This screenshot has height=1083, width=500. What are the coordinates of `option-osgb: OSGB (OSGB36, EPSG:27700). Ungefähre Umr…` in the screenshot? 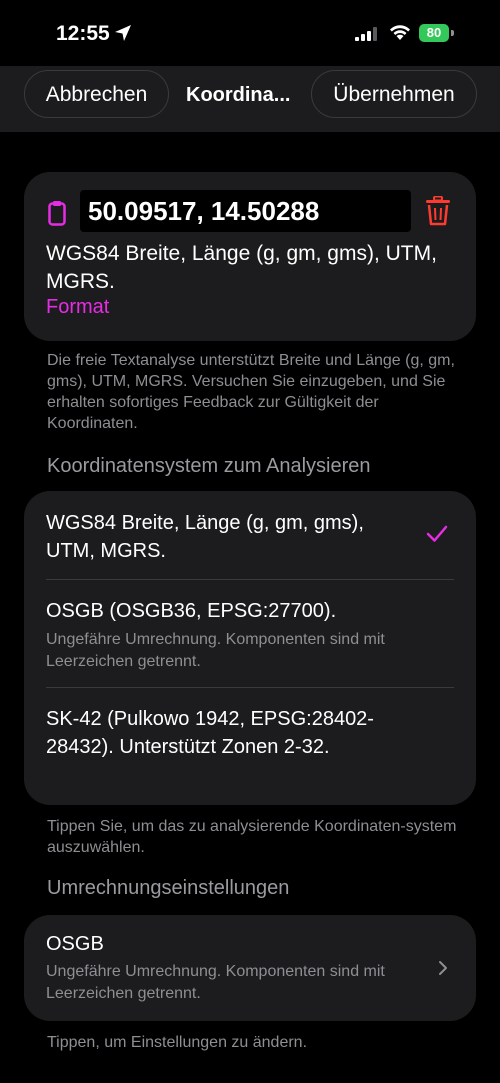 It's located at (231, 635).